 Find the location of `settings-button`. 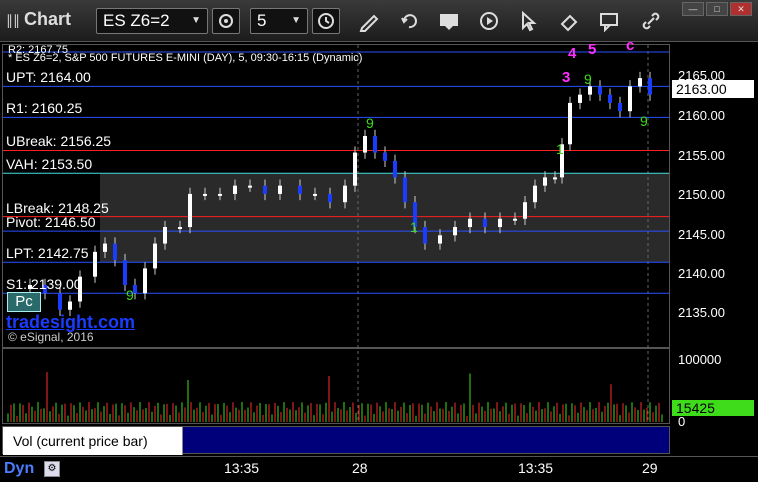

settings-button is located at coordinates (226, 21).